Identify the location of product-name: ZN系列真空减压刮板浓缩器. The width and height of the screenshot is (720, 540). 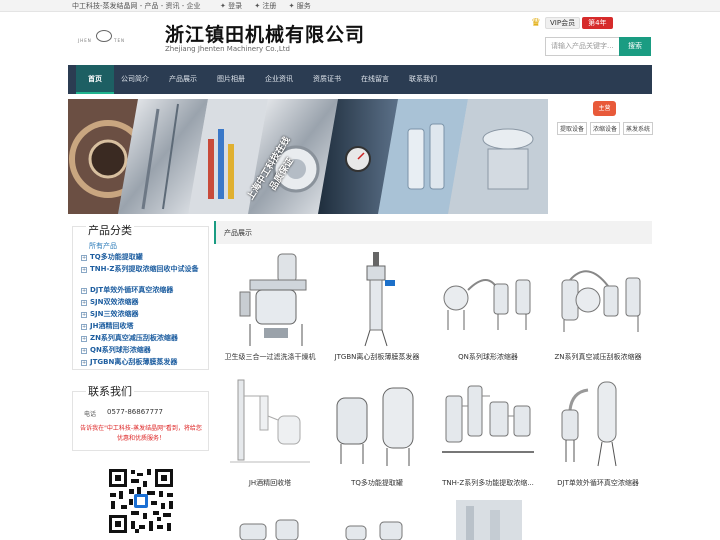
(598, 357).